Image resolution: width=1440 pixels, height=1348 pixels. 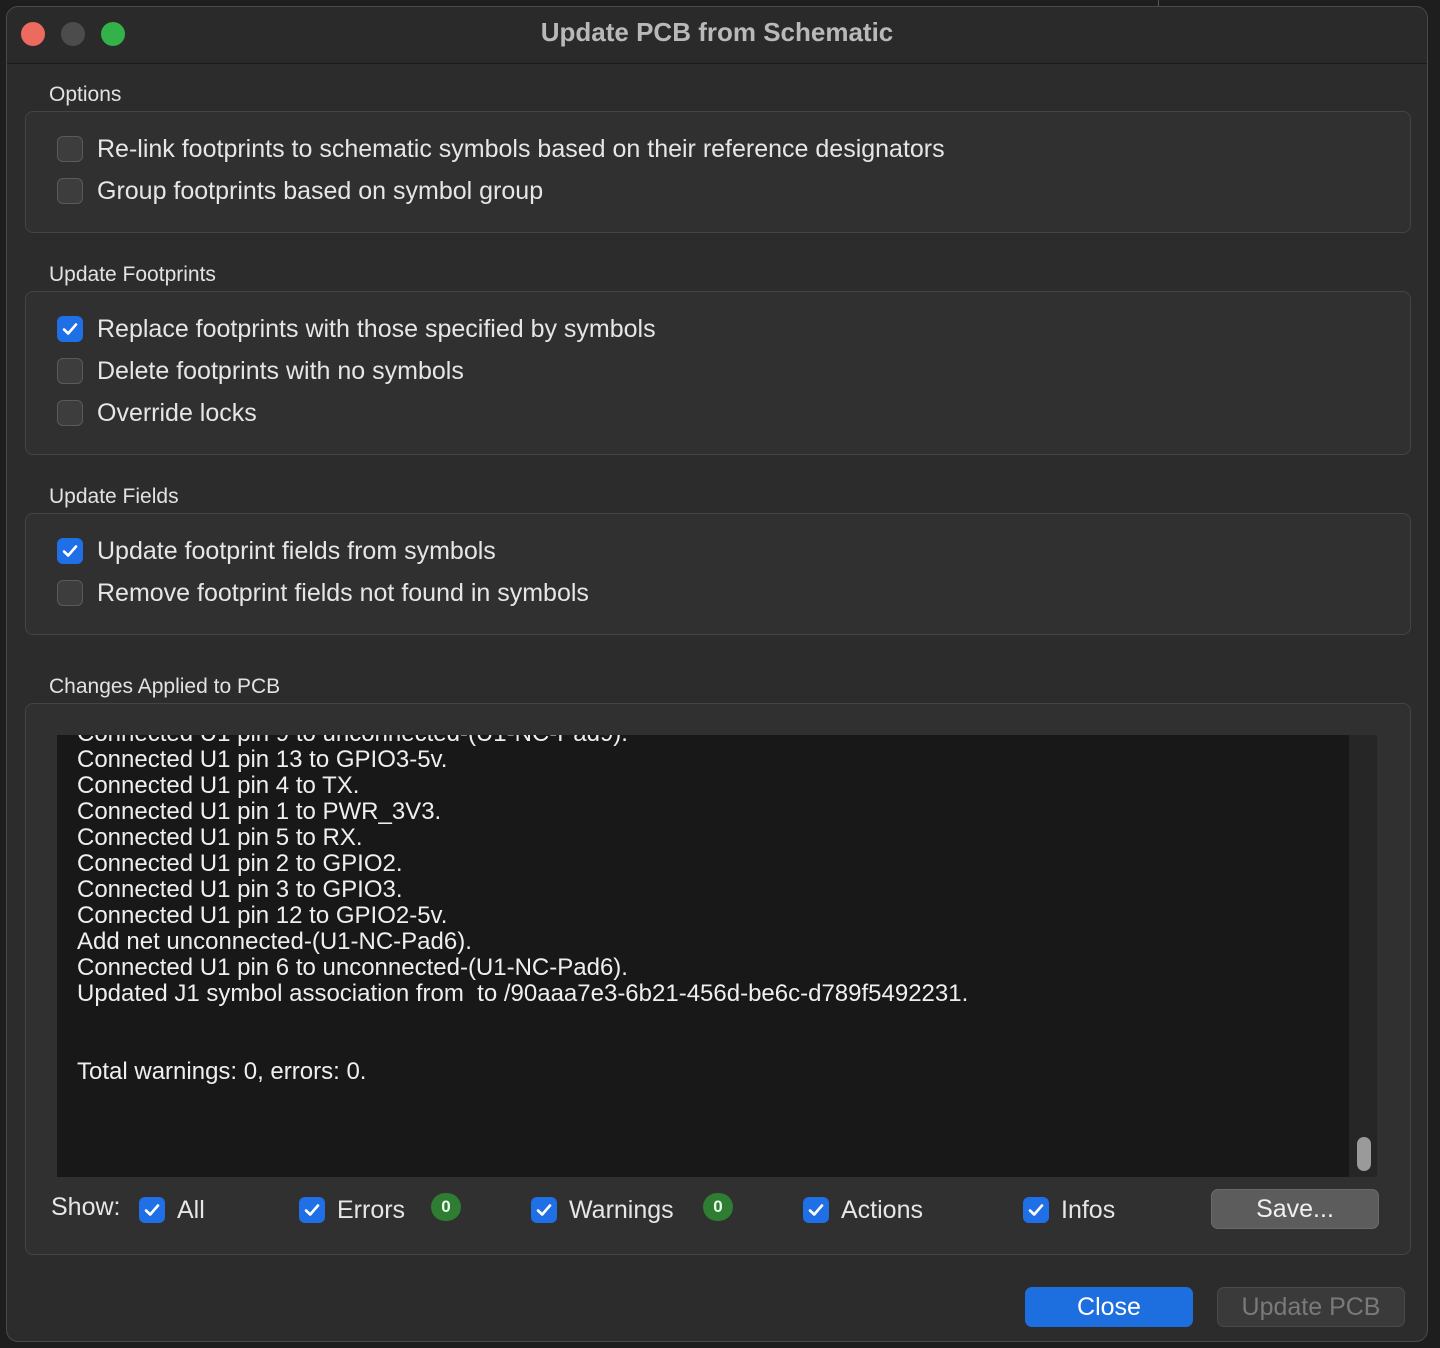 I want to click on remove-fields-checkbox, so click(x=70, y=593).